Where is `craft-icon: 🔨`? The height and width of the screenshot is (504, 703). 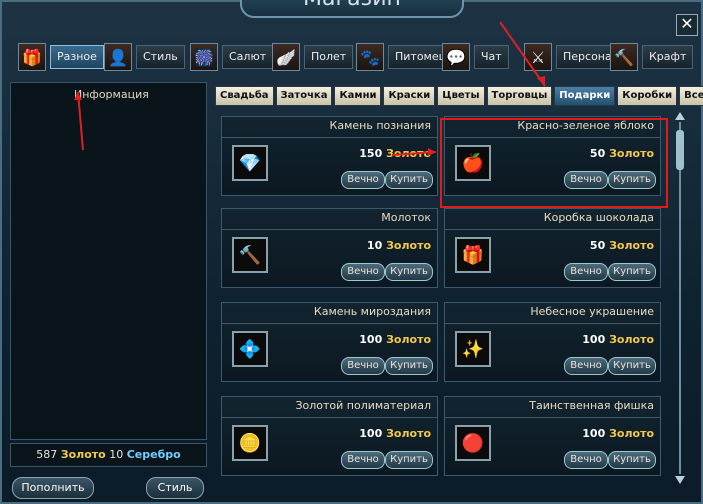 craft-icon: 🔨 is located at coordinates (624, 57).